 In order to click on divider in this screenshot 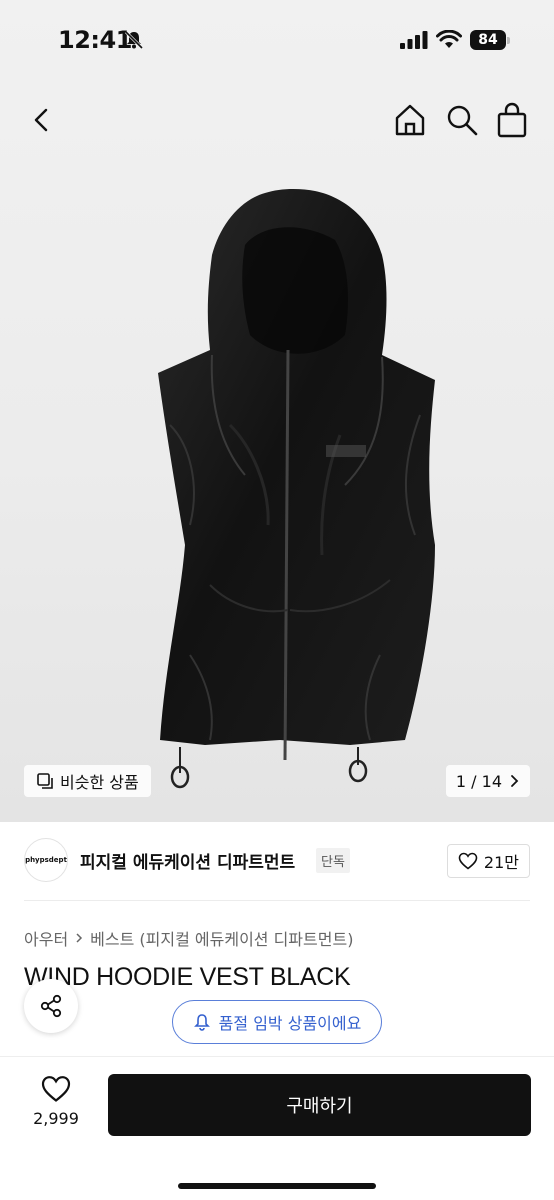, I will do `click(277, 900)`.